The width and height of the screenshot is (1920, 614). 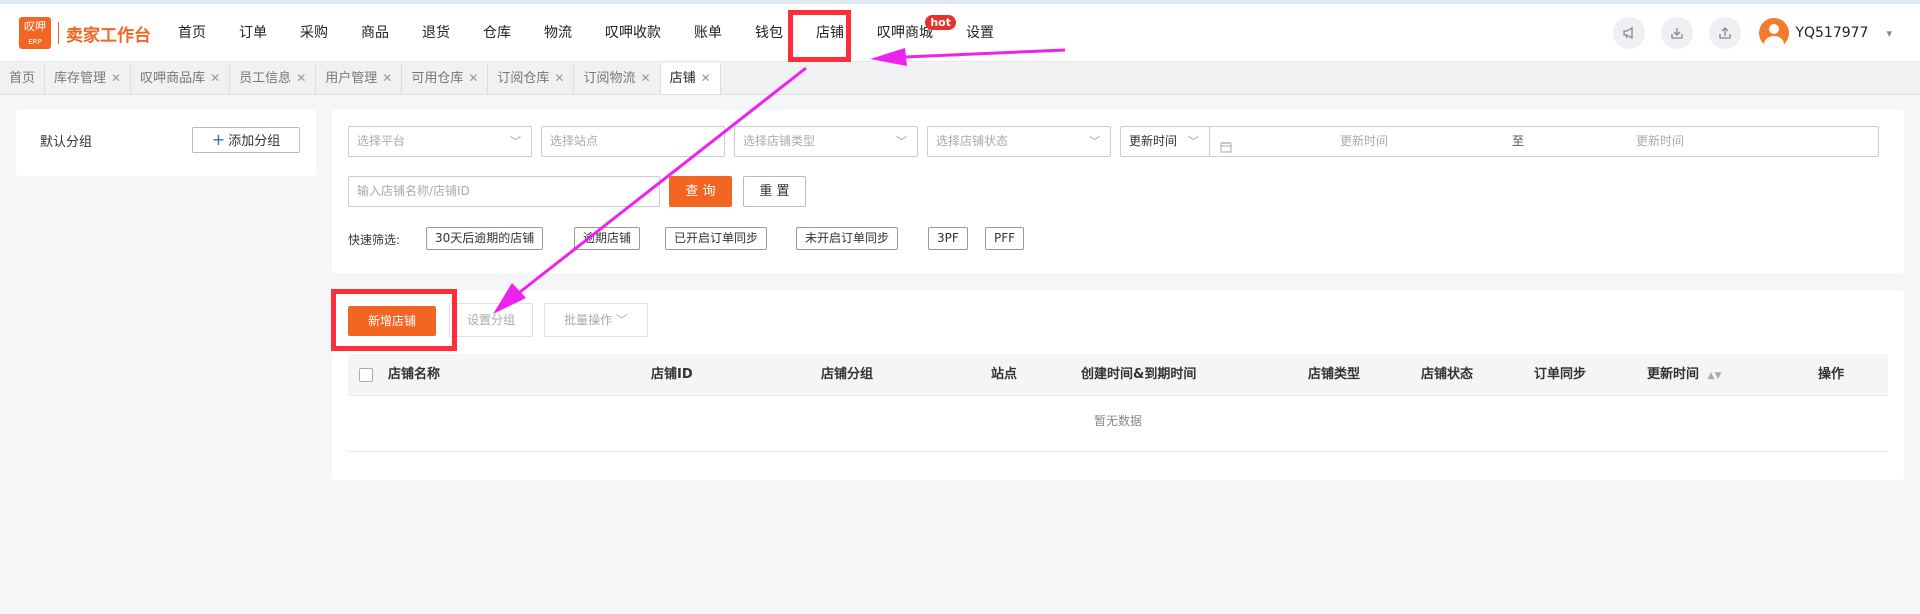 What do you see at coordinates (35, 33) in the screenshot?
I see `logo-mark: 叹呷 ERP` at bounding box center [35, 33].